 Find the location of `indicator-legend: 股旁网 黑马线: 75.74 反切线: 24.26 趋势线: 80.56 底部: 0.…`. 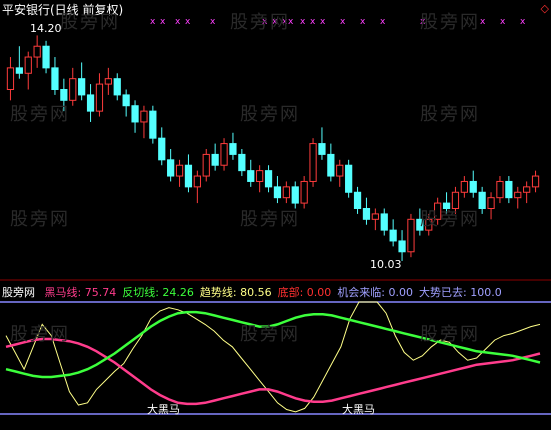

indicator-legend: 股旁网 黑马线: 75.74 反切线: 24.26 趋势线: 80.56 底部: 0.… is located at coordinates (258, 292).